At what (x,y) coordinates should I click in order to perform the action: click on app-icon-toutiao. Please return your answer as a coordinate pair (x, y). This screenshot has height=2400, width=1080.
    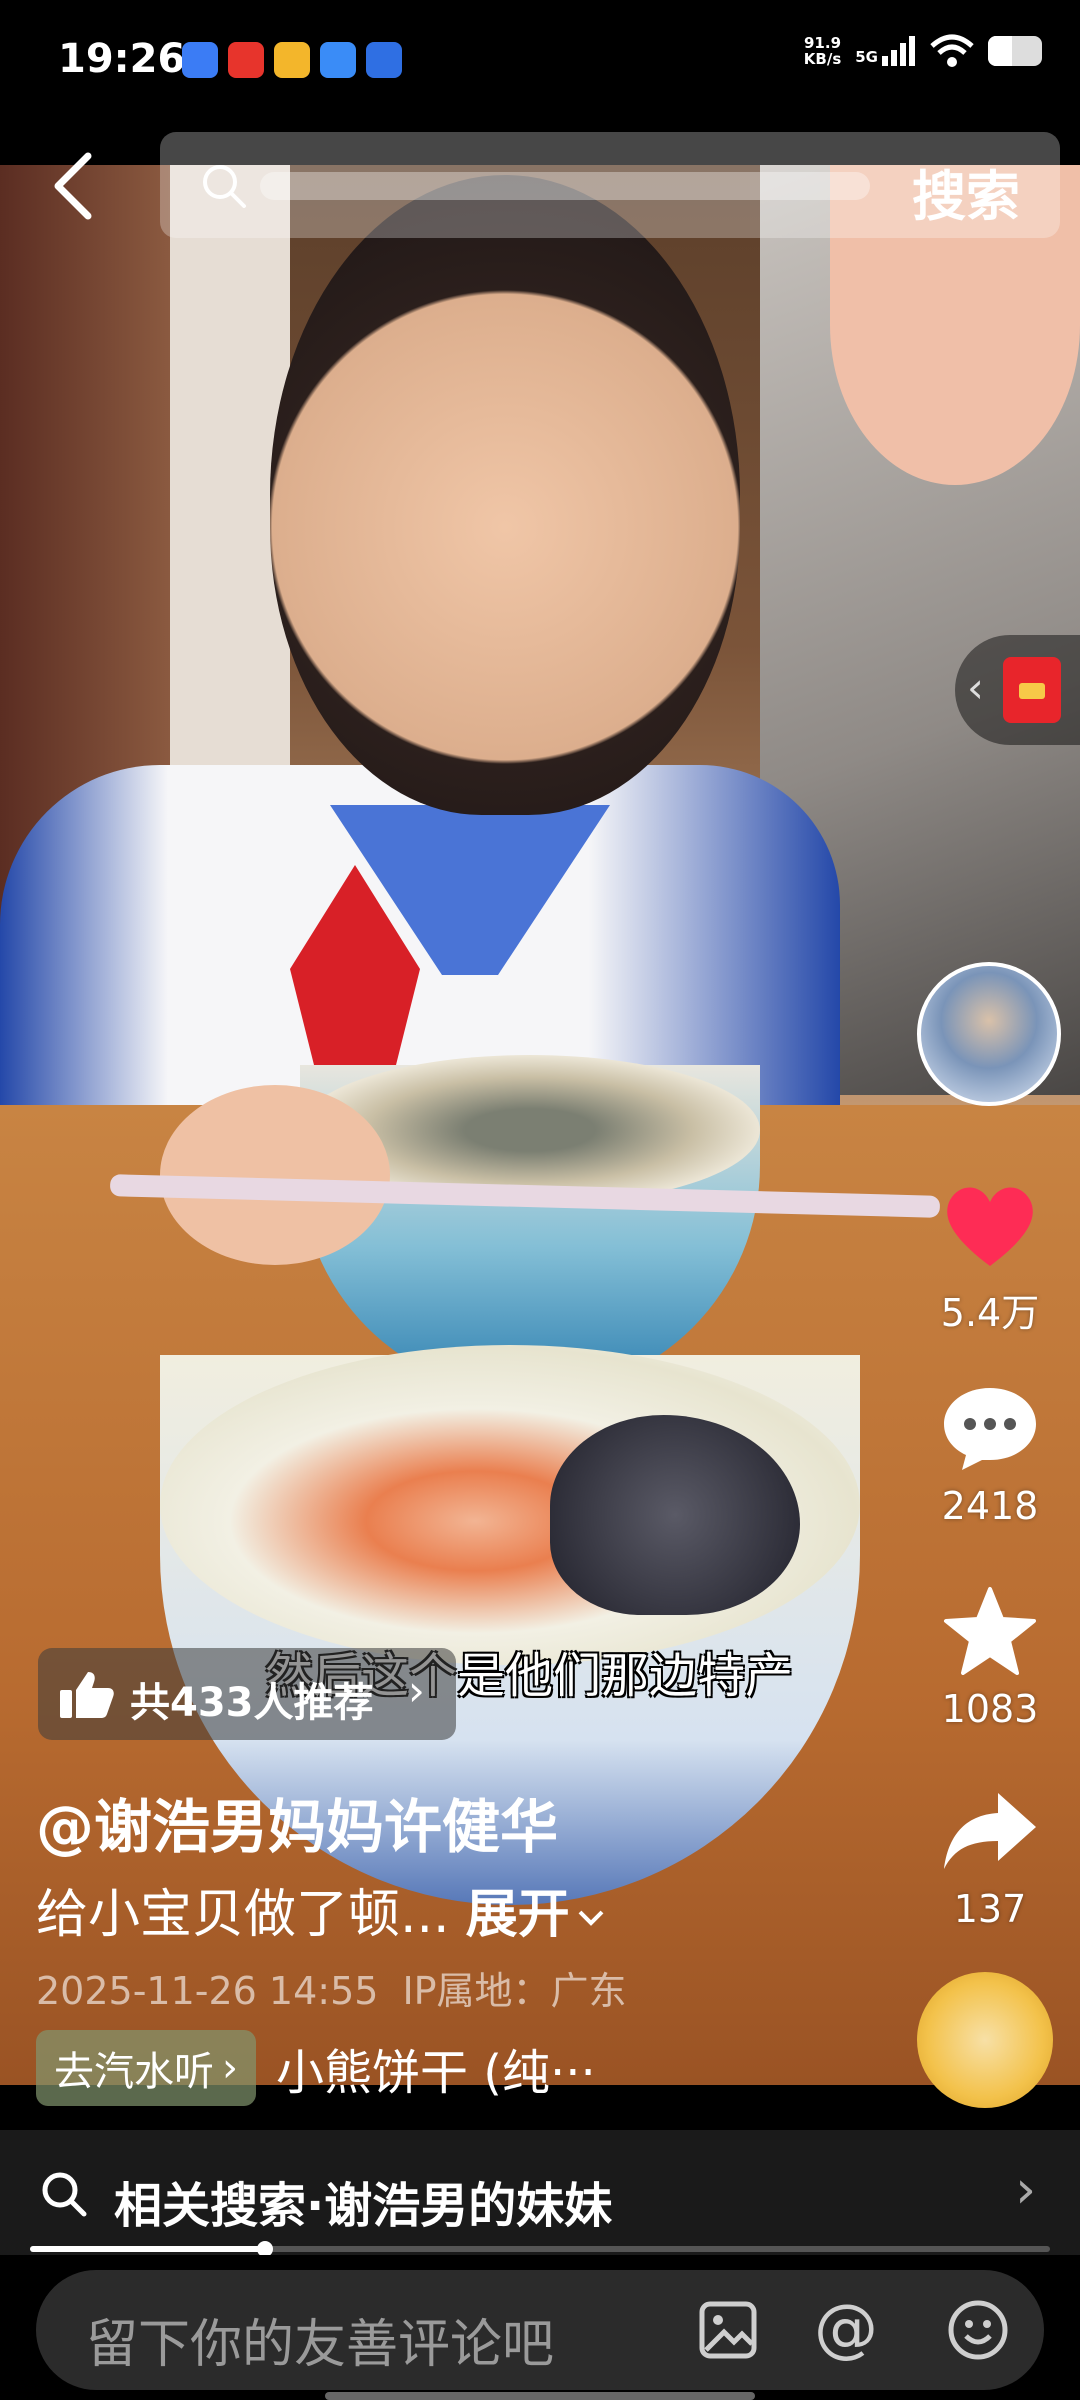
    Looking at the image, I should click on (246, 60).